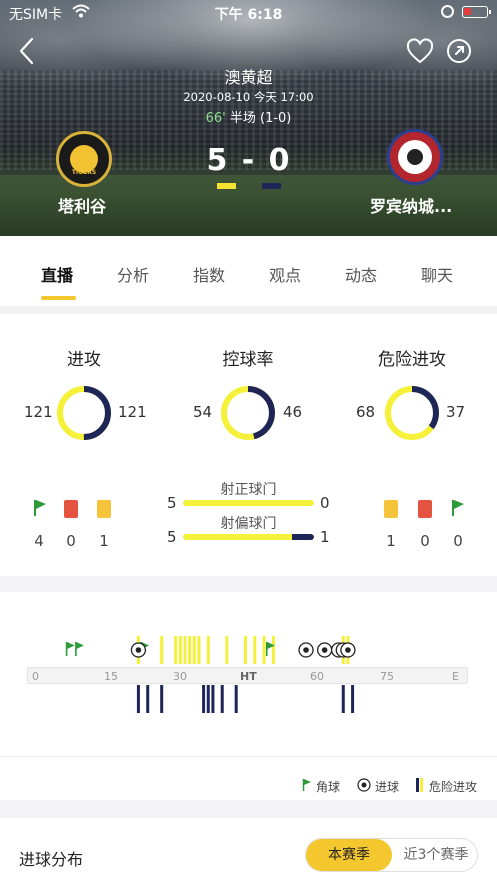  I want to click on home-corners-count: 4, so click(39, 541).